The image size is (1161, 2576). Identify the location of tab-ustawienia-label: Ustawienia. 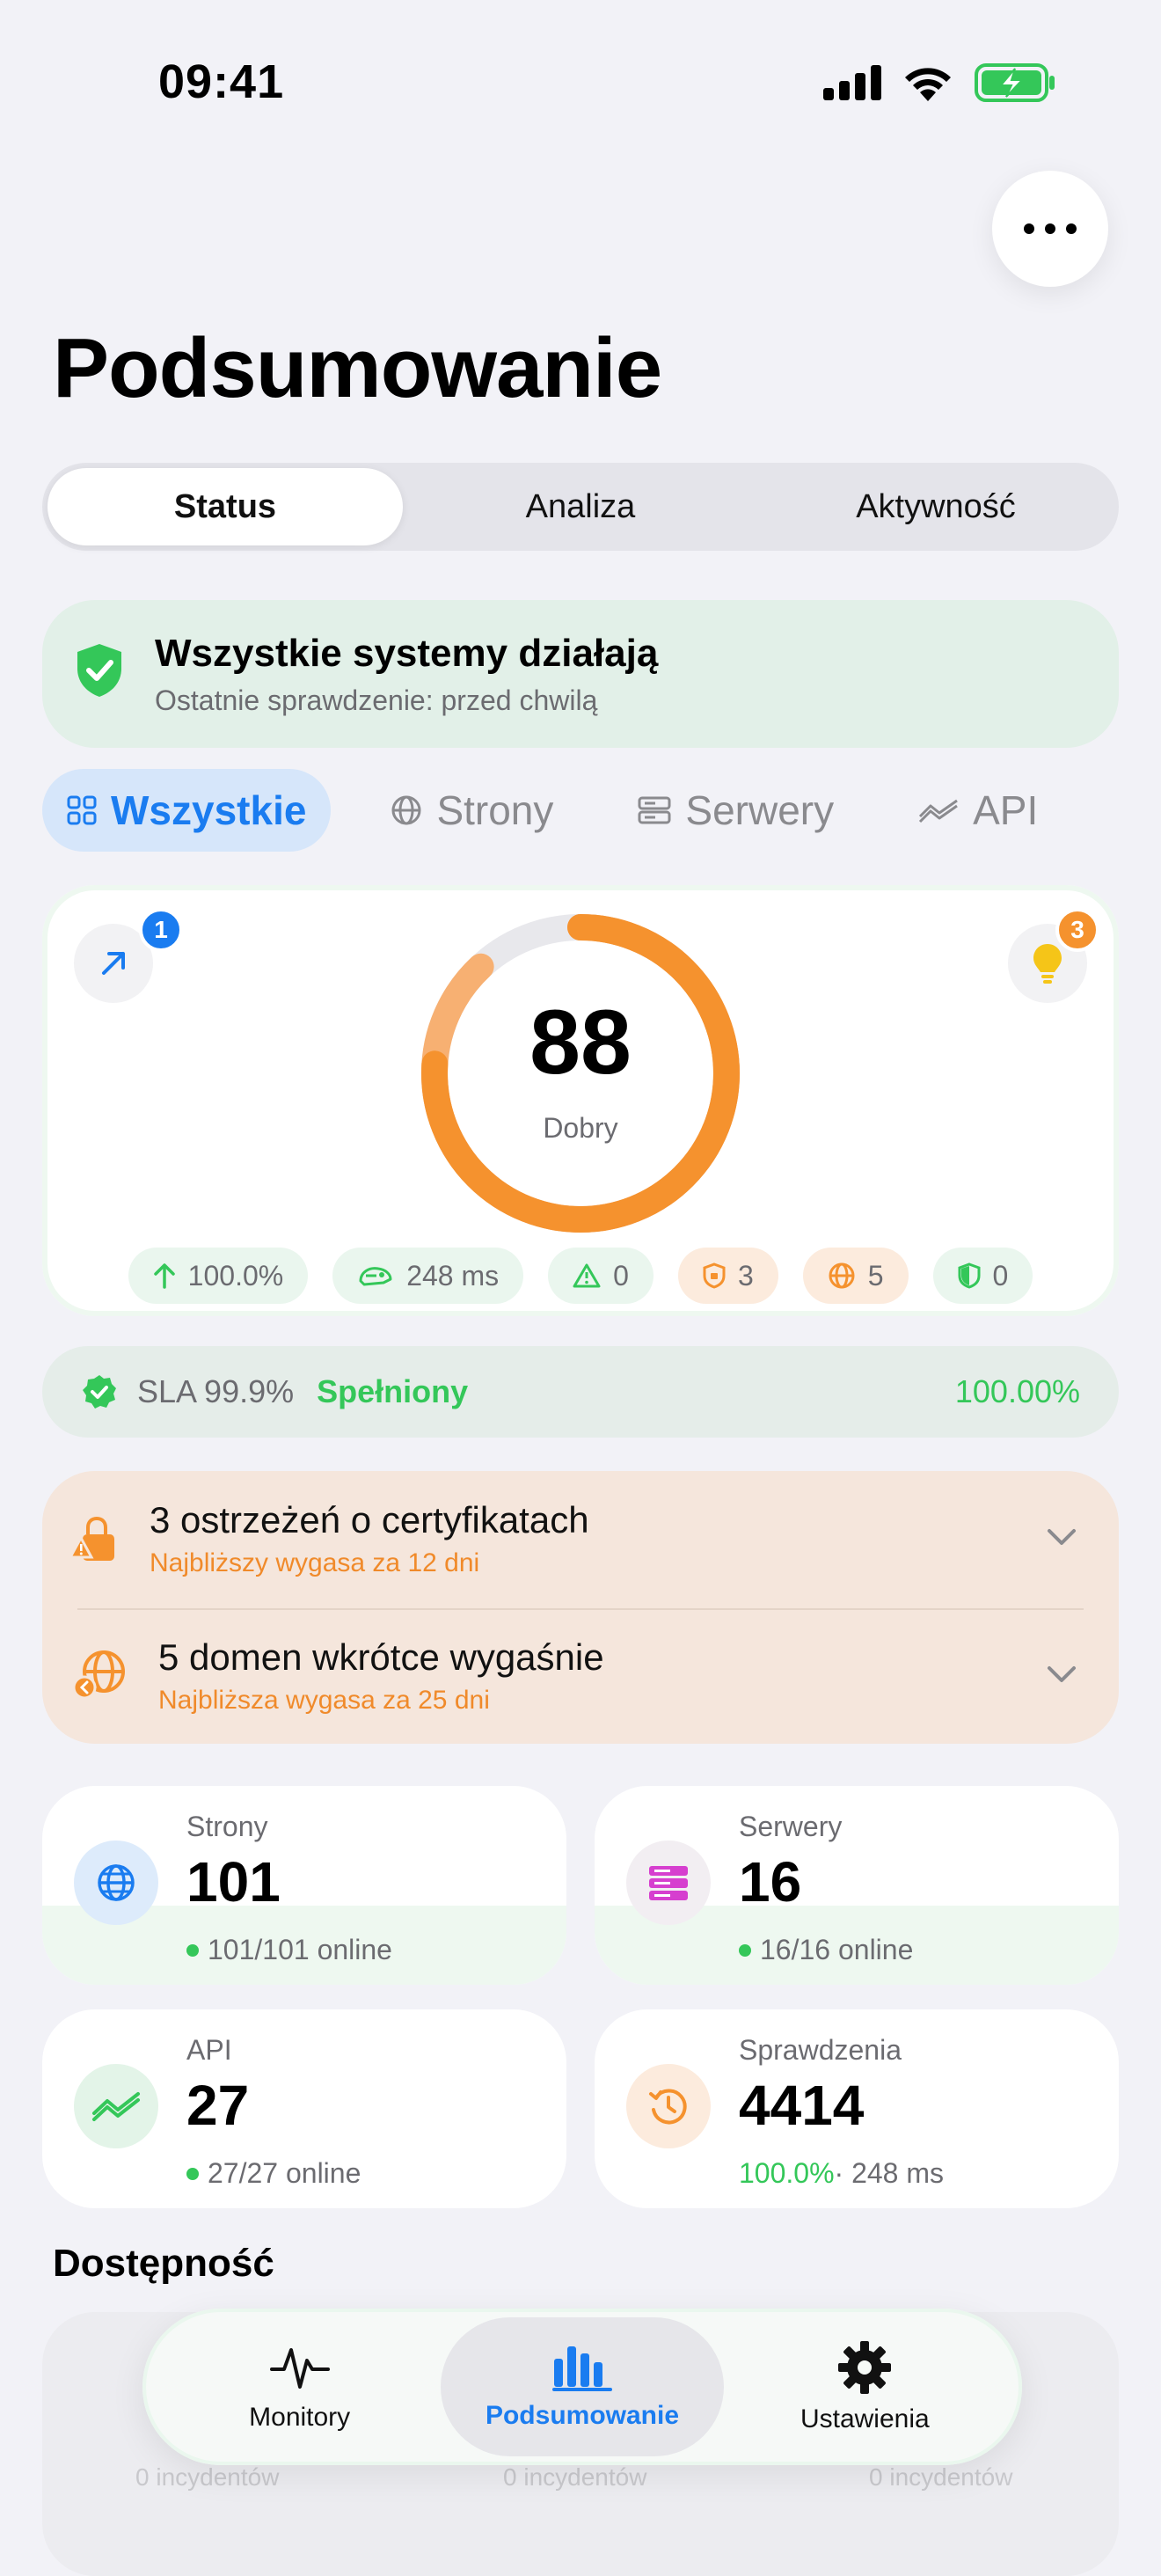
(865, 2418).